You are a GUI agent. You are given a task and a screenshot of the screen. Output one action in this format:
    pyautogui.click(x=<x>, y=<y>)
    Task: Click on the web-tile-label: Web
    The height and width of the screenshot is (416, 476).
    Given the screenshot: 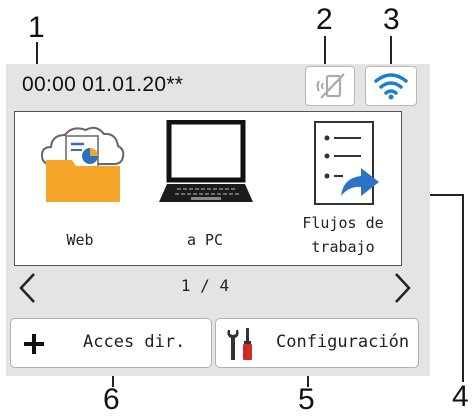 What is the action you would take?
    pyautogui.click(x=80, y=240)
    